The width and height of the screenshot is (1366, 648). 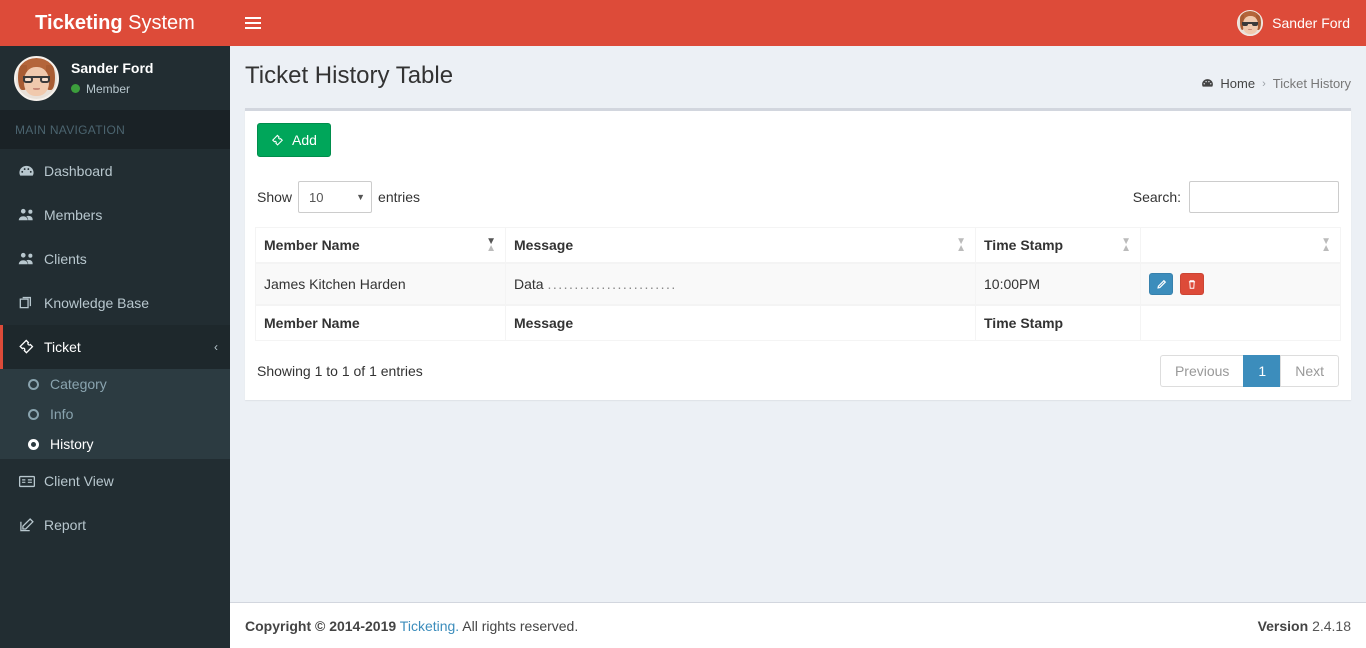 I want to click on entries-per-page-select: 10, so click(x=335, y=197).